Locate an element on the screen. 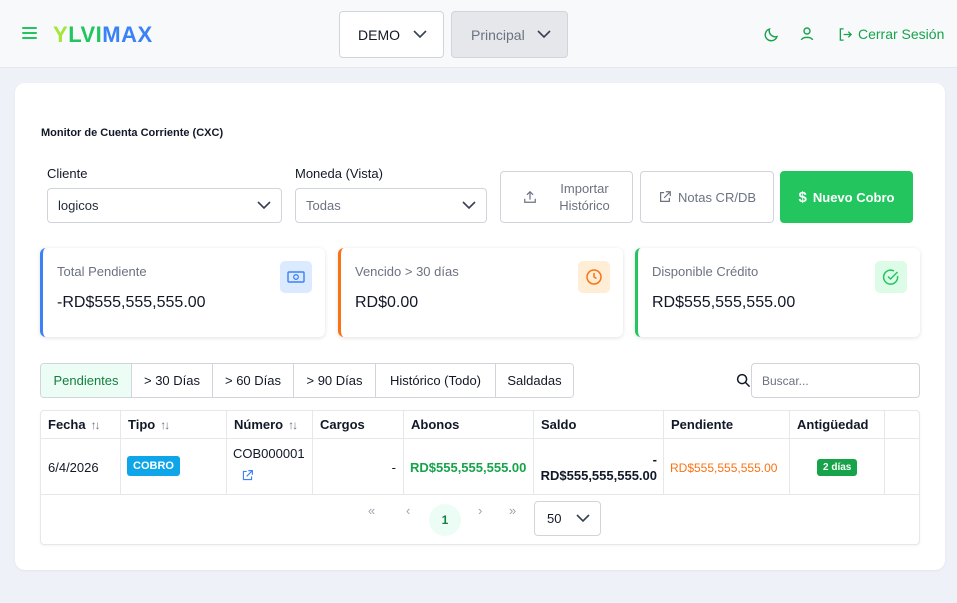  column-header-actions is located at coordinates (902, 425).